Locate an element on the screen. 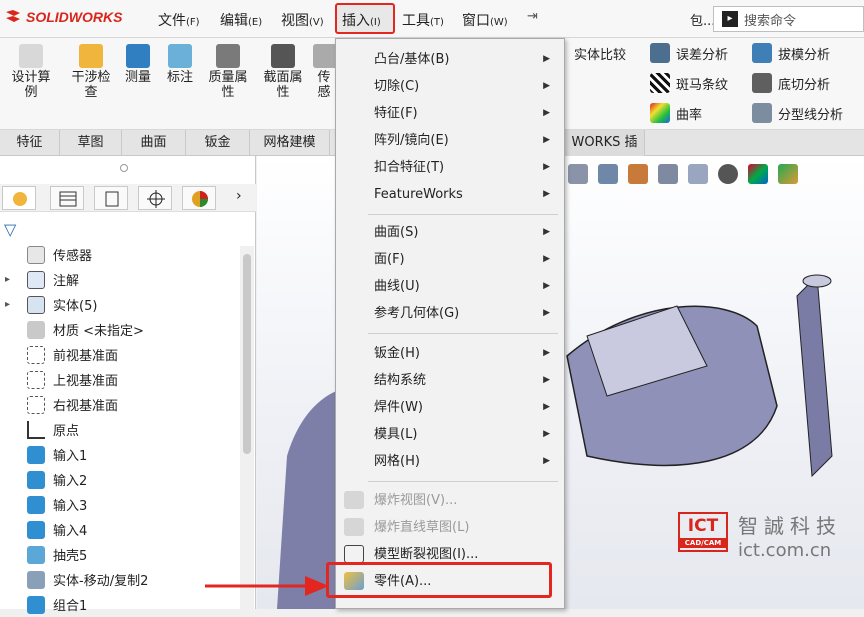  tree-scrollbar is located at coordinates (247, 427).